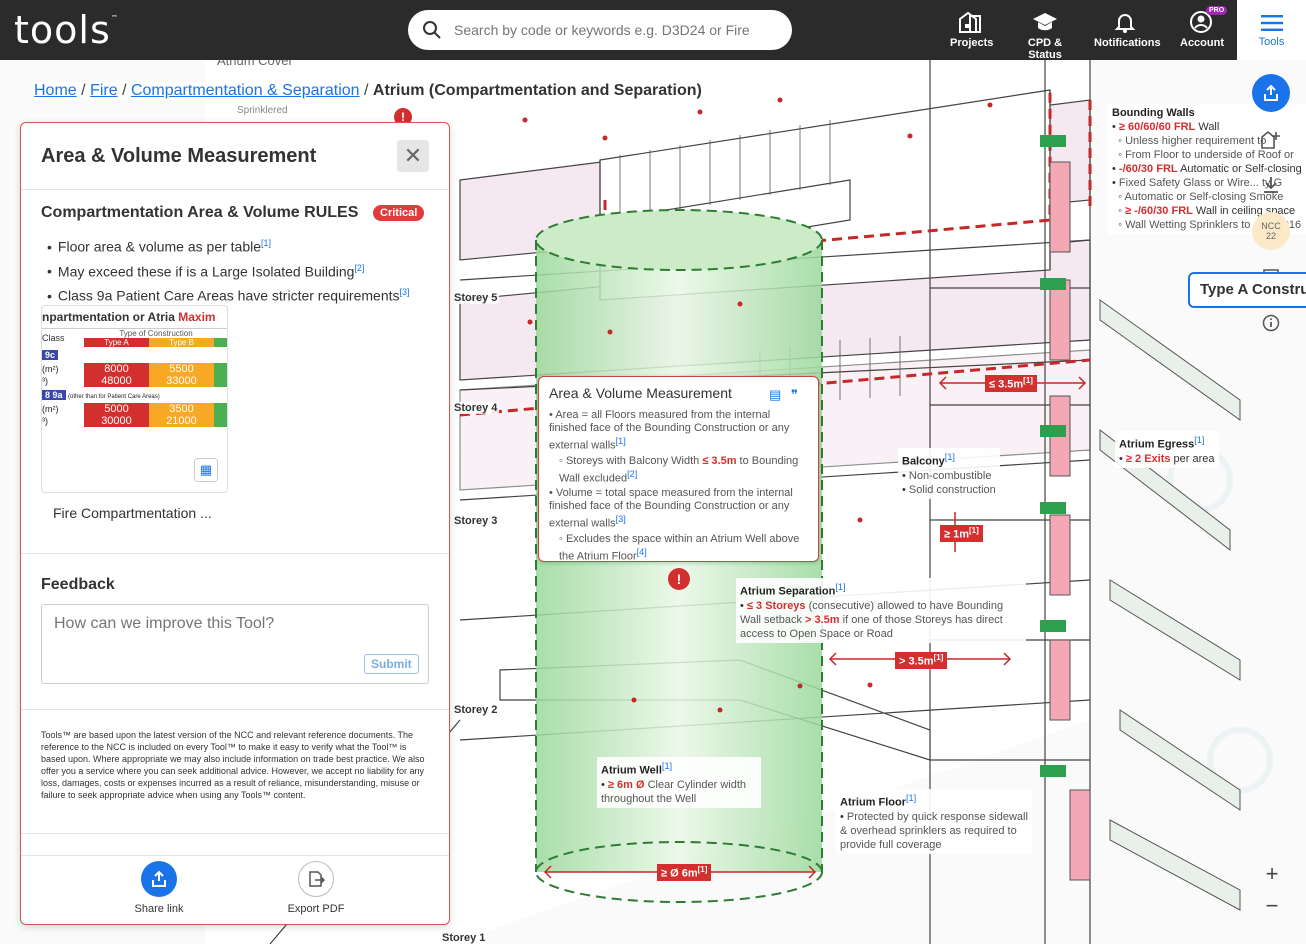  I want to click on share-fab, so click(1271, 93).